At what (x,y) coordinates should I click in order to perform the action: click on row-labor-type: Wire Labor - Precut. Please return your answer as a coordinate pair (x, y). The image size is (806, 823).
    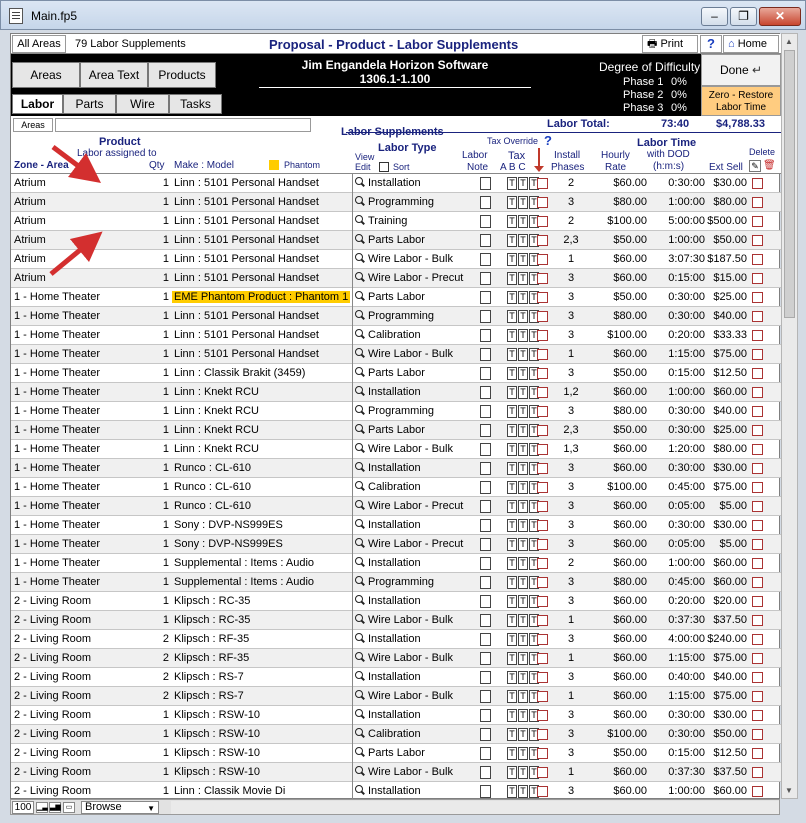
    Looking at the image, I should click on (415, 544).